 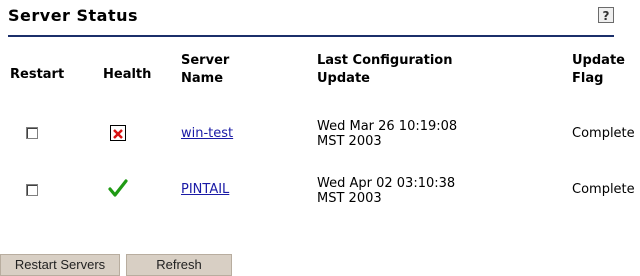 I want to click on help-icon: ?, so click(x=606, y=15).